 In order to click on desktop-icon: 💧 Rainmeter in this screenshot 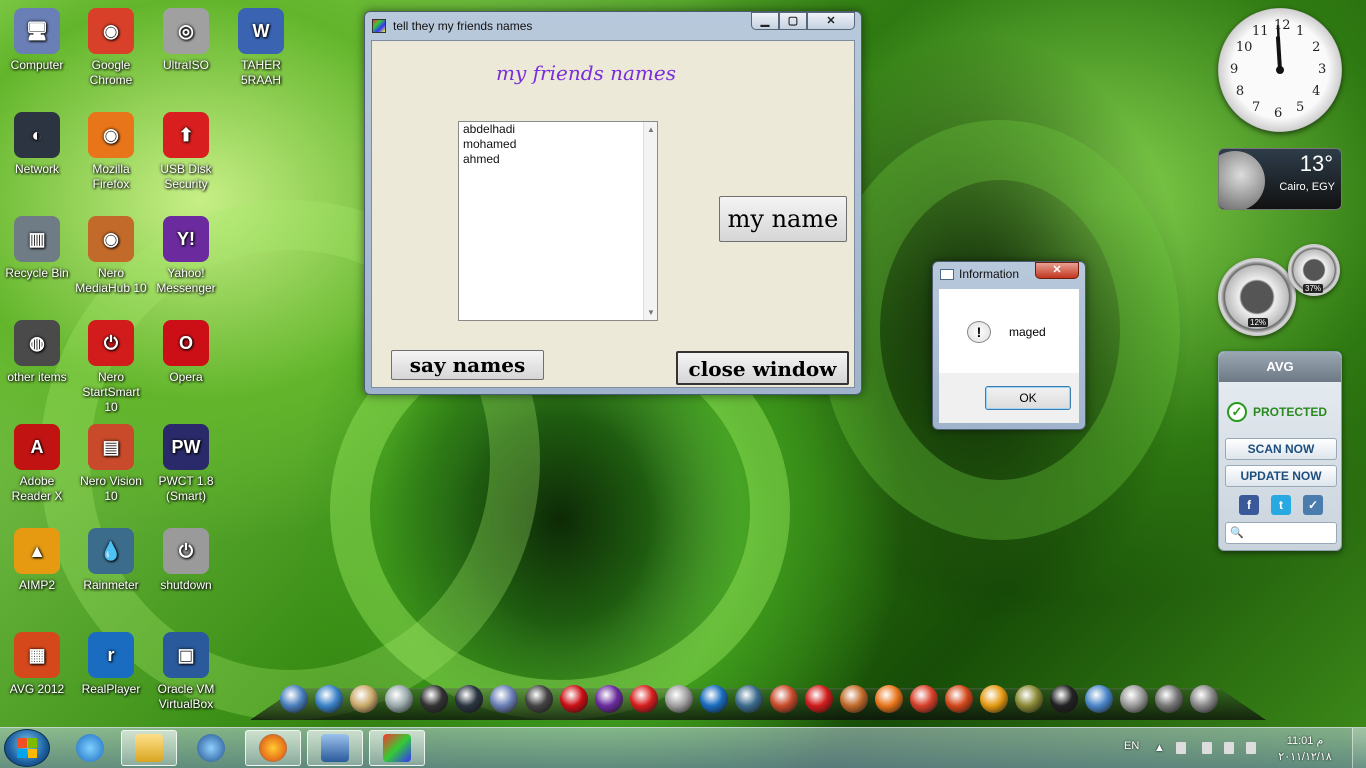, I will do `click(111, 560)`.